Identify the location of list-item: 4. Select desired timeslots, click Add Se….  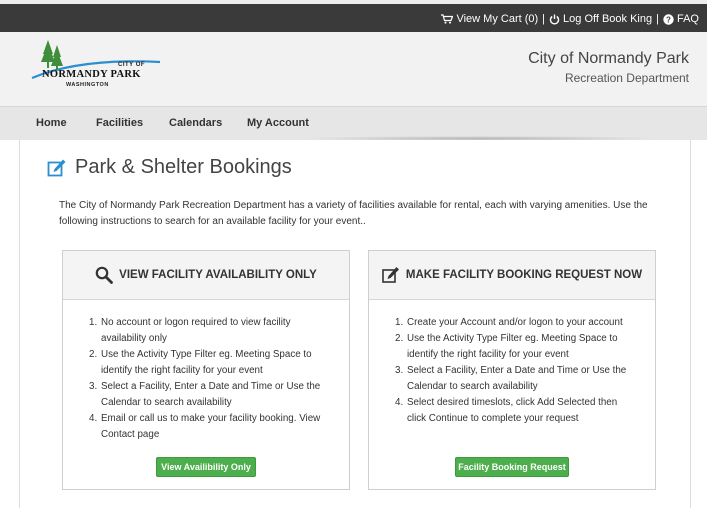
(515, 411).